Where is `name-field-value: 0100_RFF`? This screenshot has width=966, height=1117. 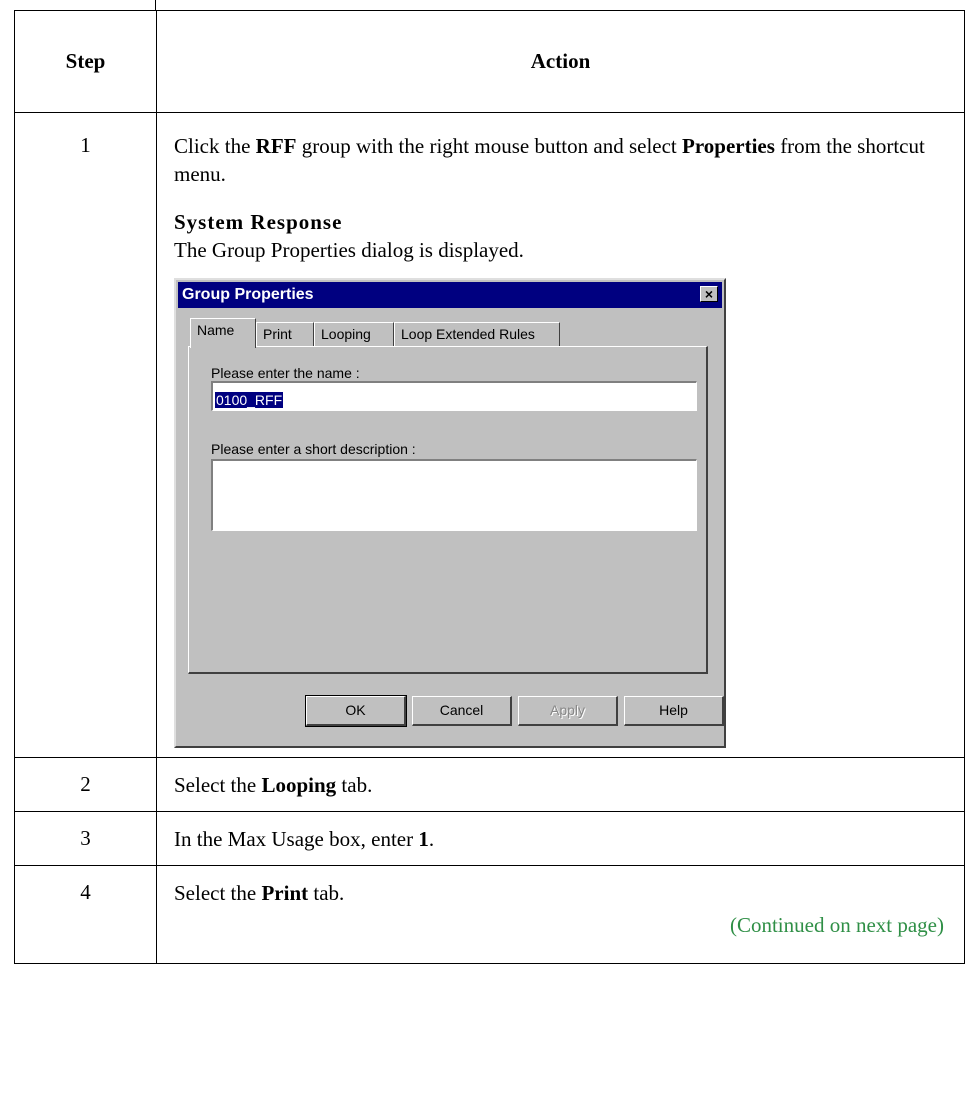
name-field-value: 0100_RFF is located at coordinates (249, 400).